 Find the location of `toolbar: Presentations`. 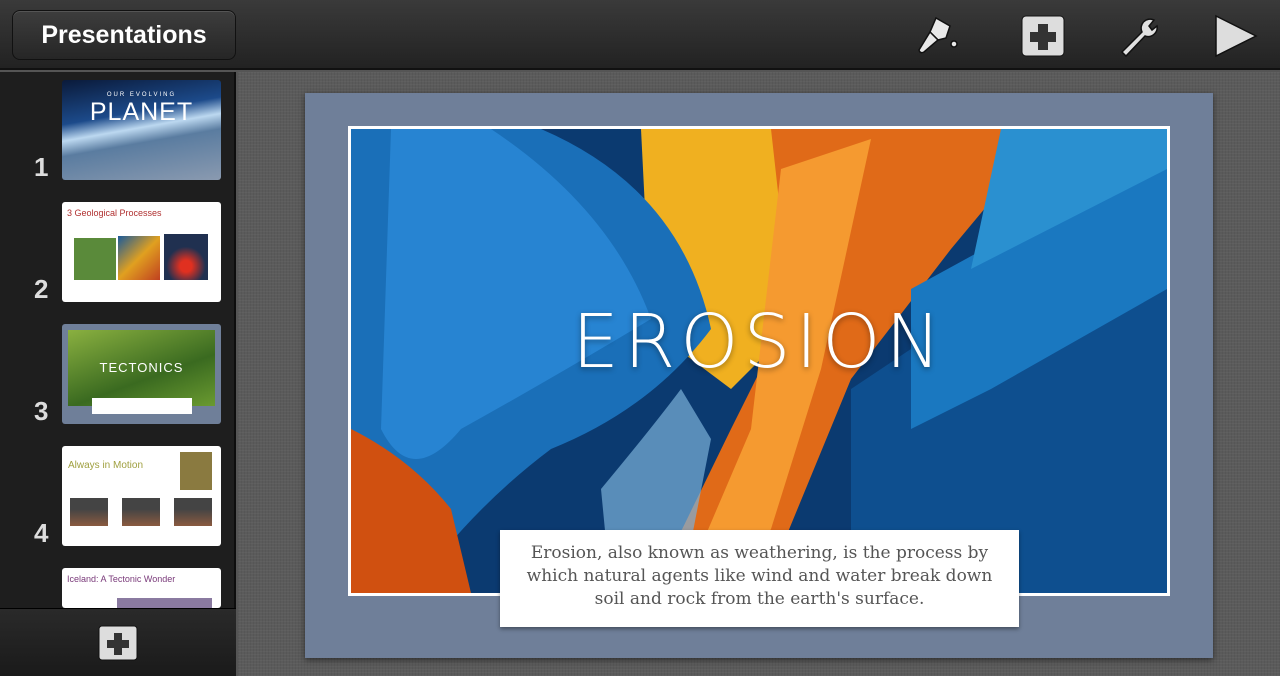

toolbar: Presentations is located at coordinates (640, 35).